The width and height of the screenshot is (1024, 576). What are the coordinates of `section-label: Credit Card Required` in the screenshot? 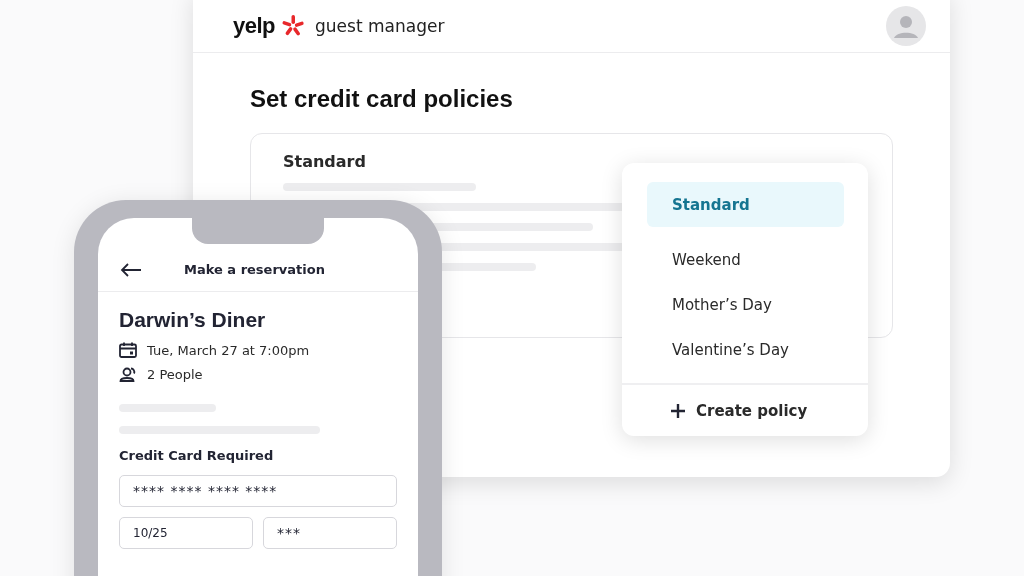 It's located at (197, 455).